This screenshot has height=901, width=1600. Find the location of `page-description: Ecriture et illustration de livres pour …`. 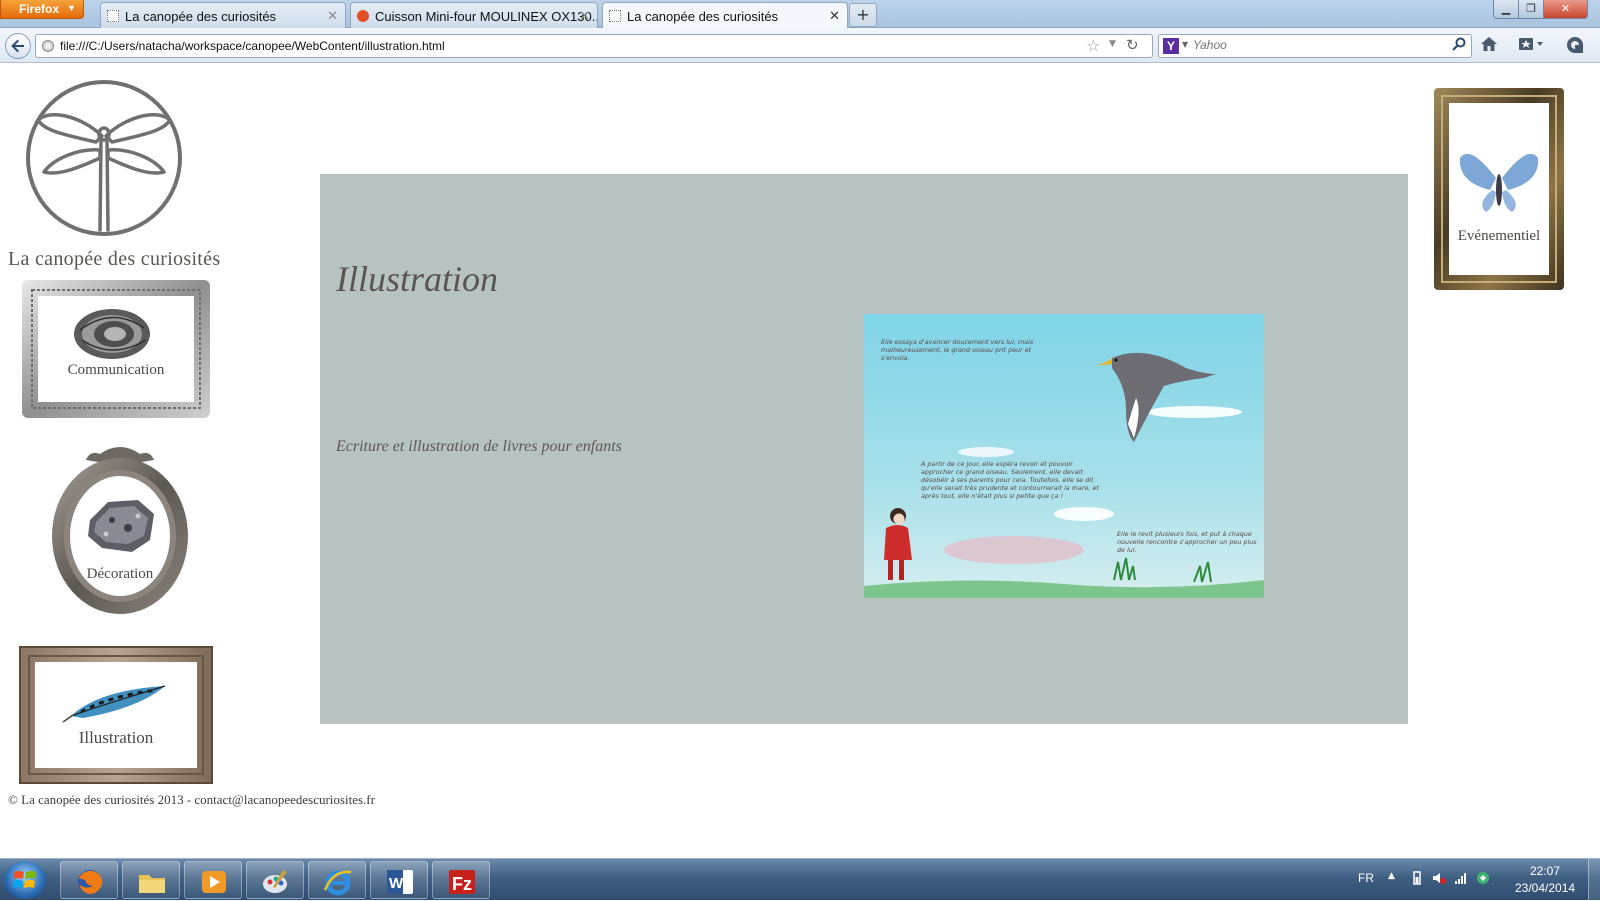

page-description: Ecriture et illustration de livres pour … is located at coordinates (479, 446).